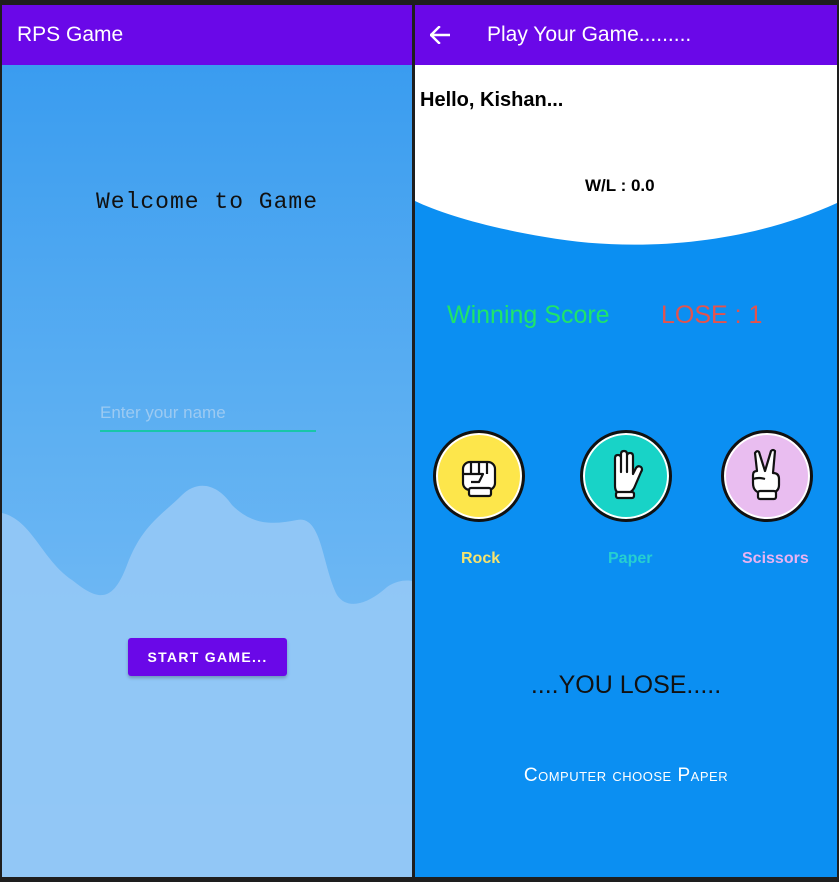  I want to click on fist-icon, so click(479, 476).